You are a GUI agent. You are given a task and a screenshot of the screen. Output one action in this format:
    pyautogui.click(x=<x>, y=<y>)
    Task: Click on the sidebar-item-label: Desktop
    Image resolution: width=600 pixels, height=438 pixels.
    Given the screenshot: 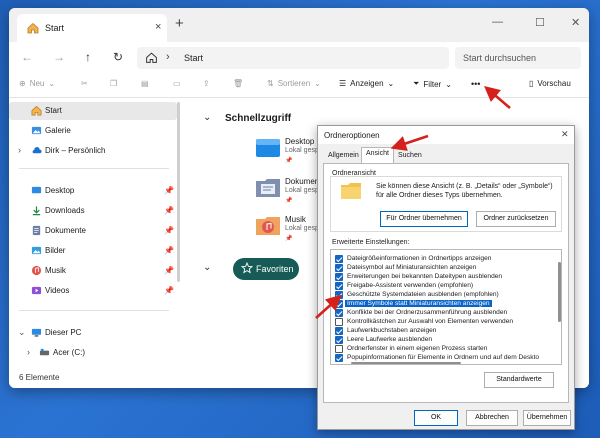 What is the action you would take?
    pyautogui.click(x=60, y=190)
    